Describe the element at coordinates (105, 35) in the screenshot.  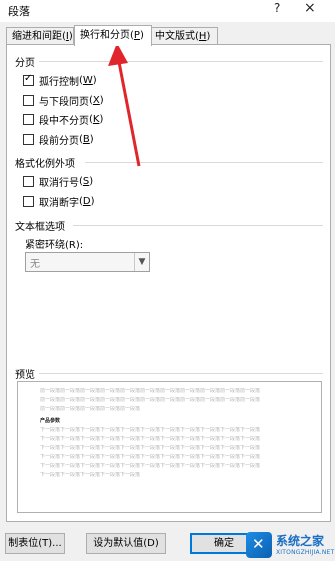
I see `tab-label: 换行和分页` at that location.